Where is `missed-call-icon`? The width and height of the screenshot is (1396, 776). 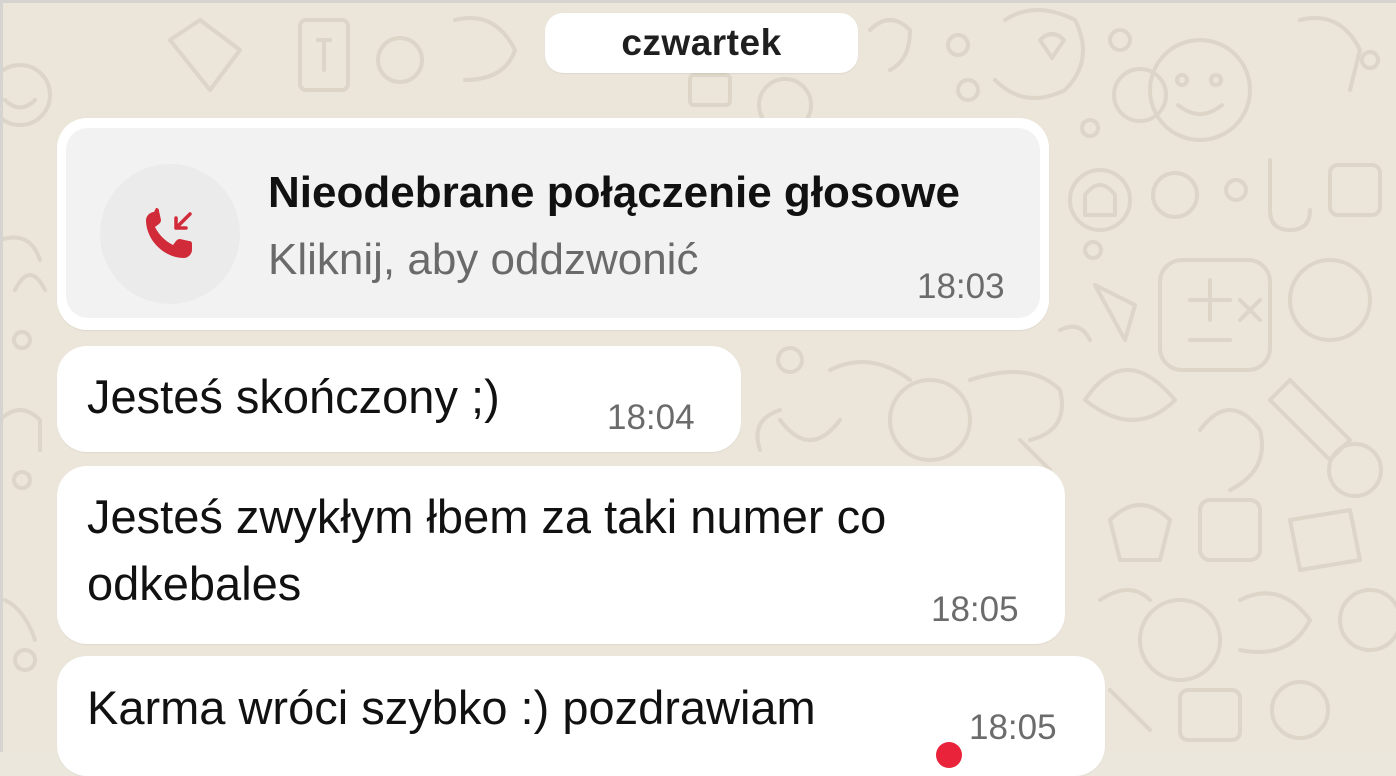
missed-call-icon is located at coordinates (170, 234).